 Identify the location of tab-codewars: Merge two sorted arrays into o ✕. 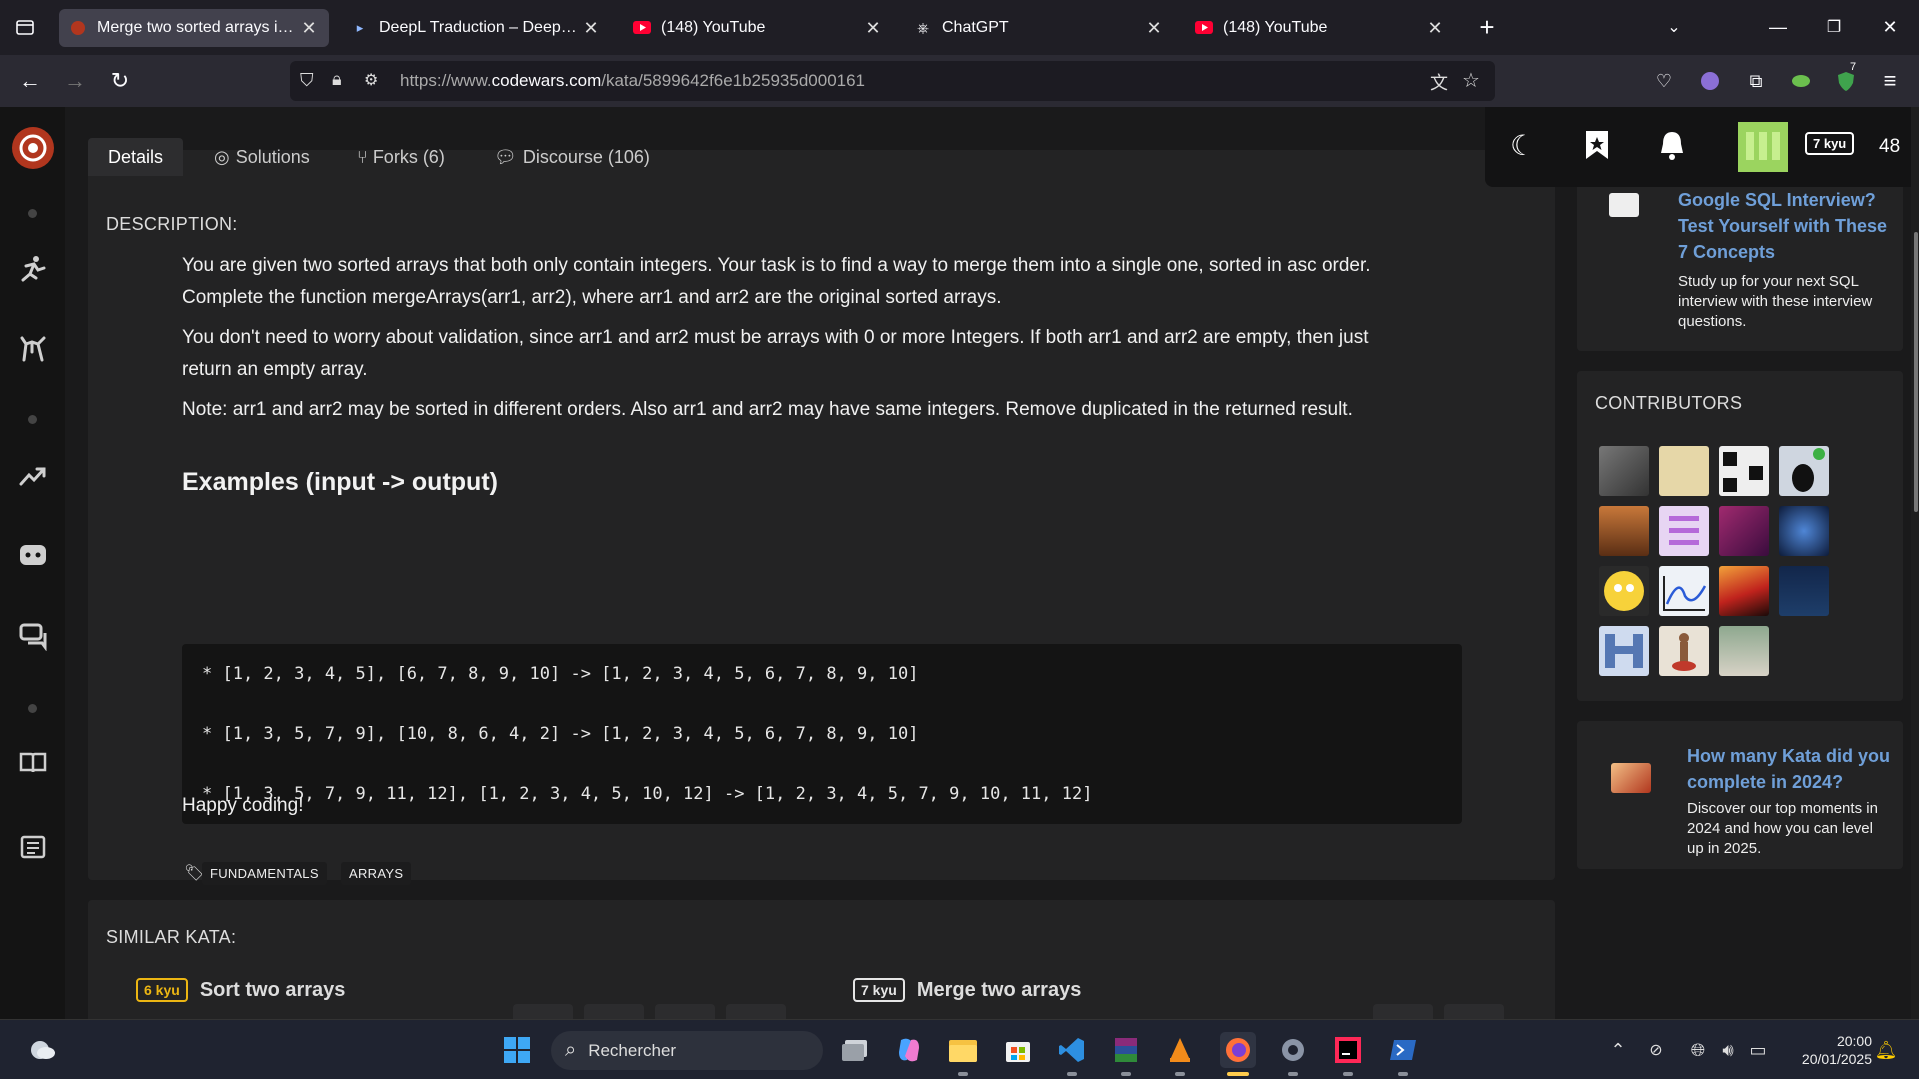
(194, 28).